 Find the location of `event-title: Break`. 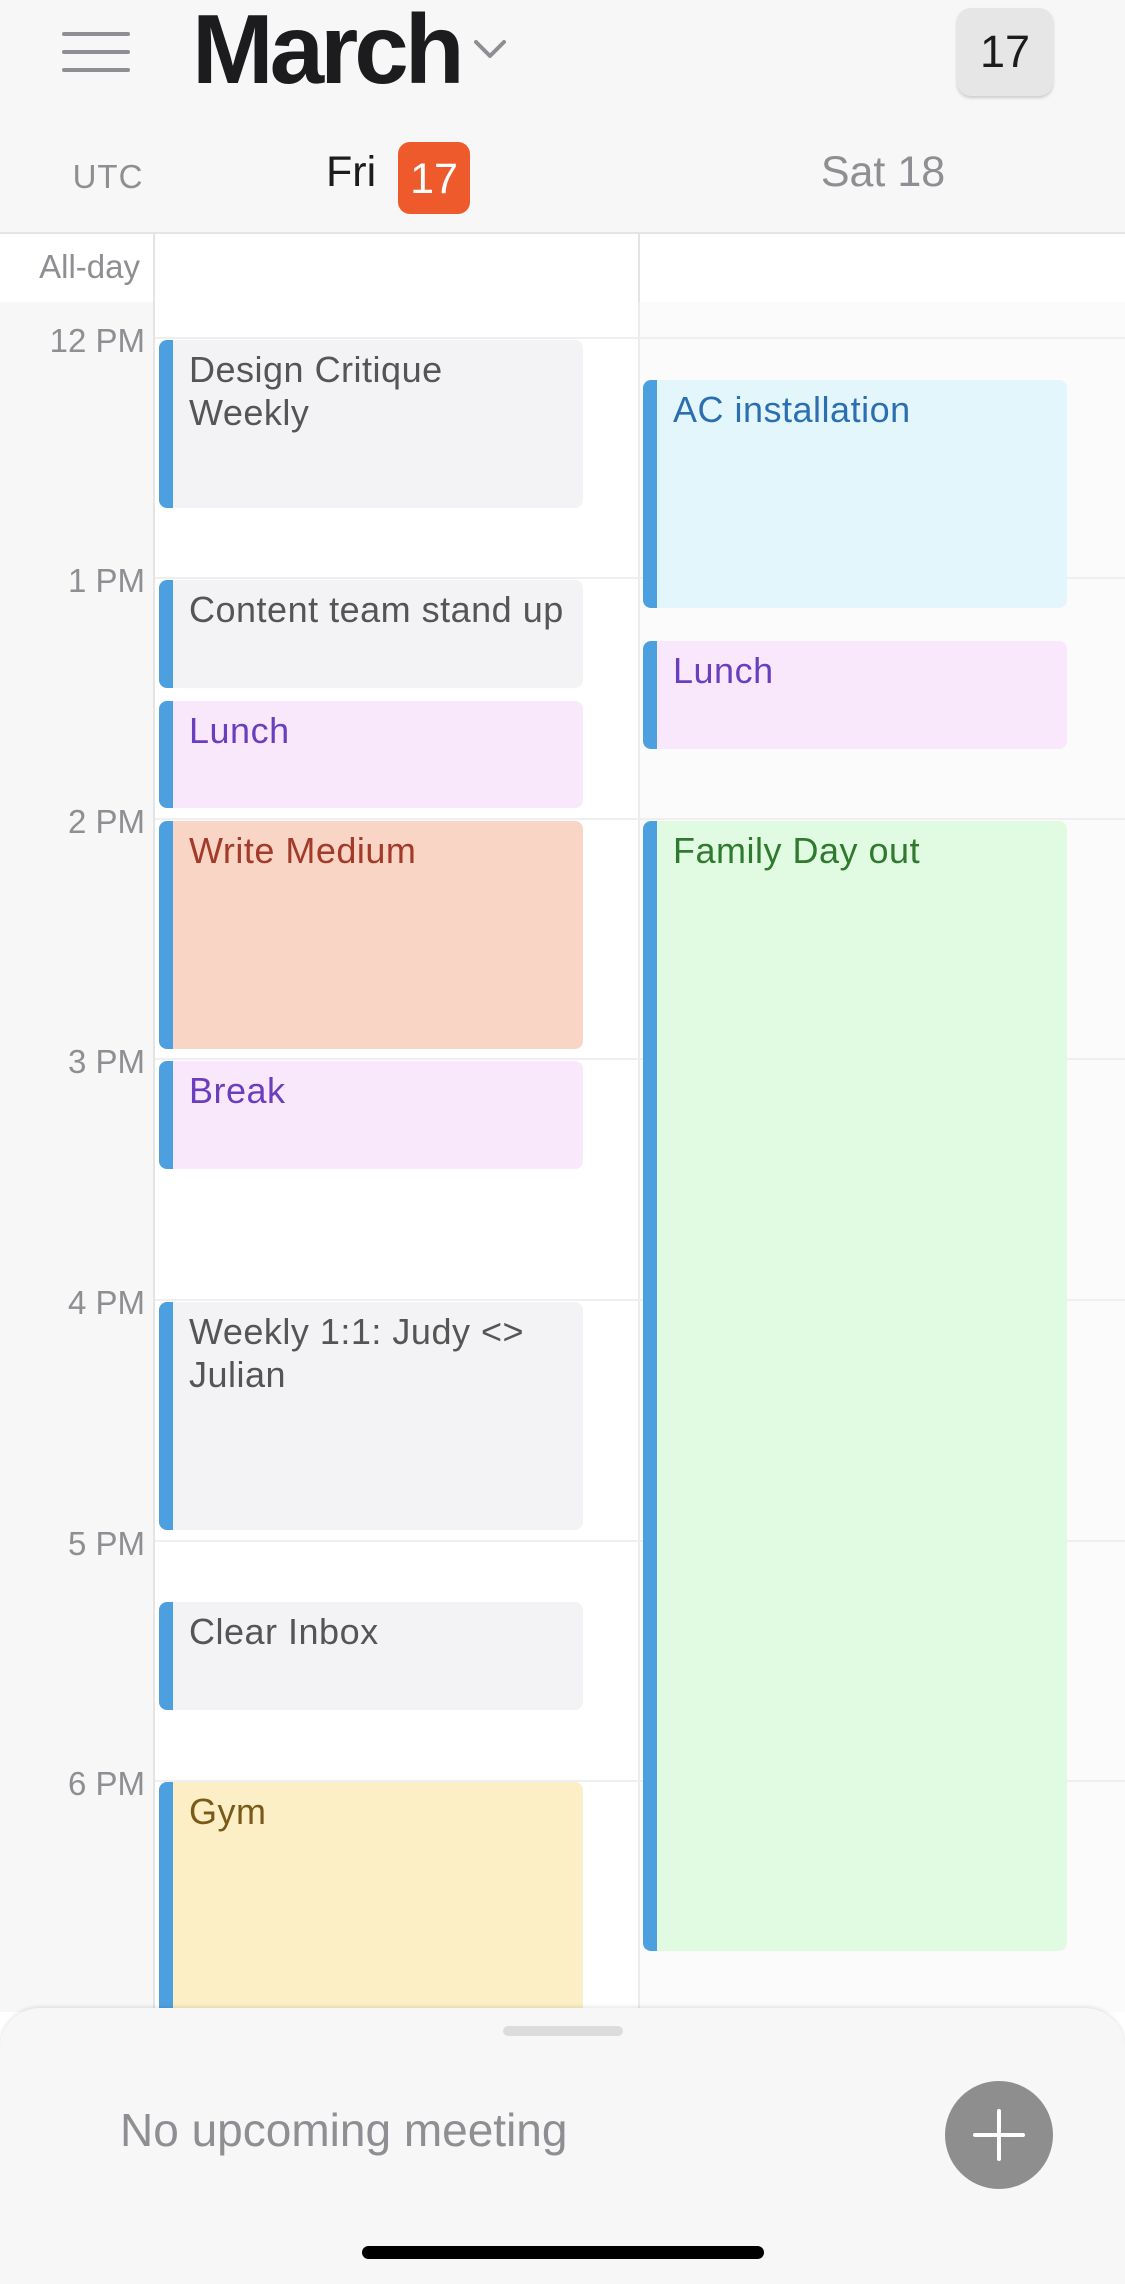

event-title: Break is located at coordinates (237, 1090).